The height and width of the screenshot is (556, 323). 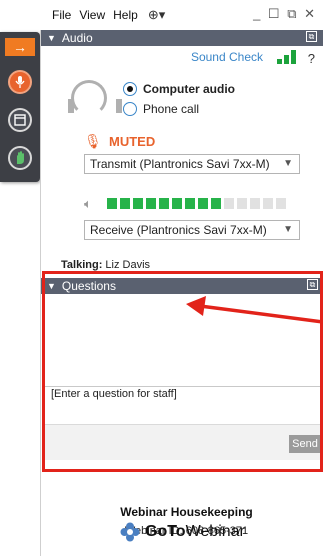 I want to click on brand-goto: GoTo, so click(x=165, y=531).